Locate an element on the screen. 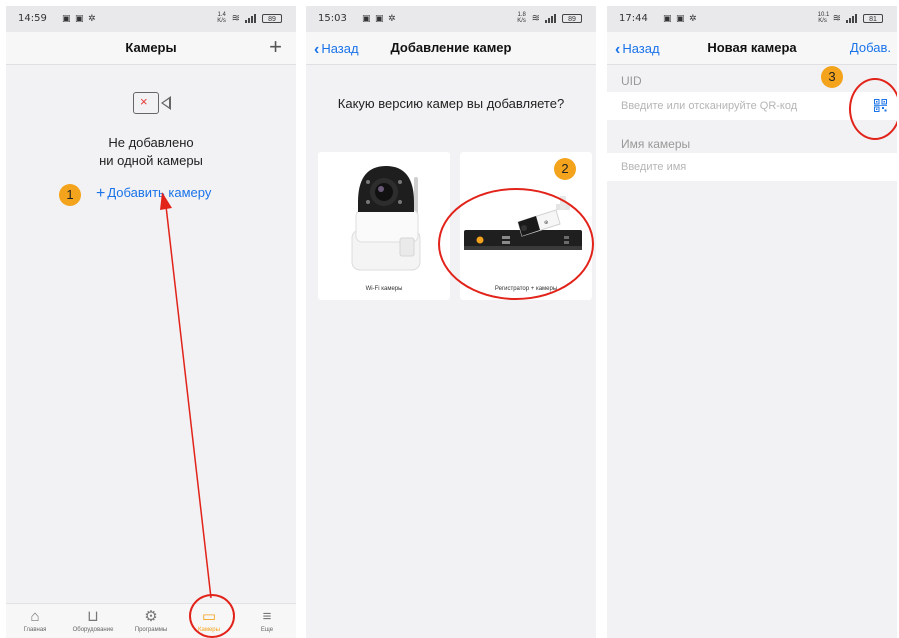 Image resolution: width=899 pixels, height=638 pixels. wifi-cameras-card: Wi-Fi камеры is located at coordinates (384, 226).